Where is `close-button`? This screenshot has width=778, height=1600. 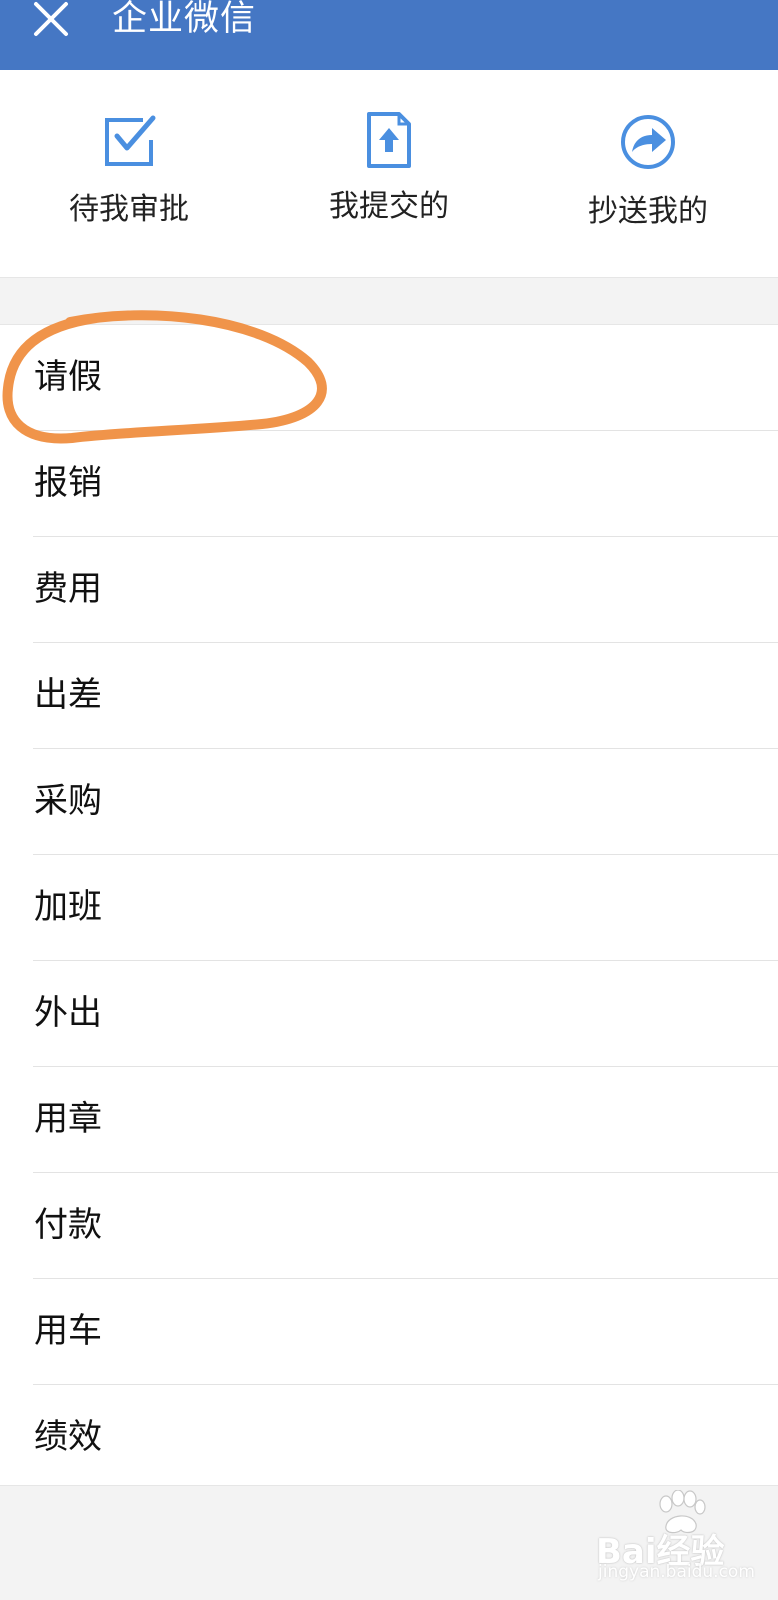 close-button is located at coordinates (51, 21).